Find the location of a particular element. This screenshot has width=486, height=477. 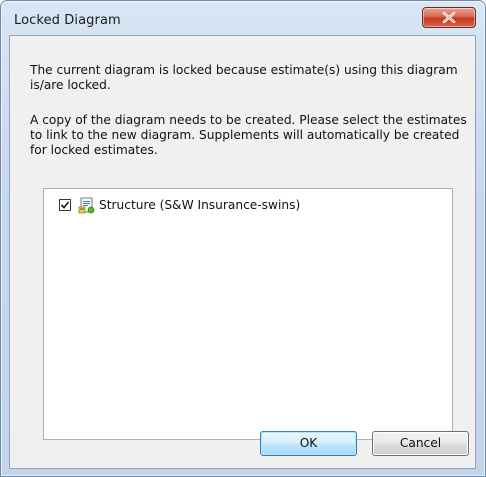

close-button is located at coordinates (449, 17).